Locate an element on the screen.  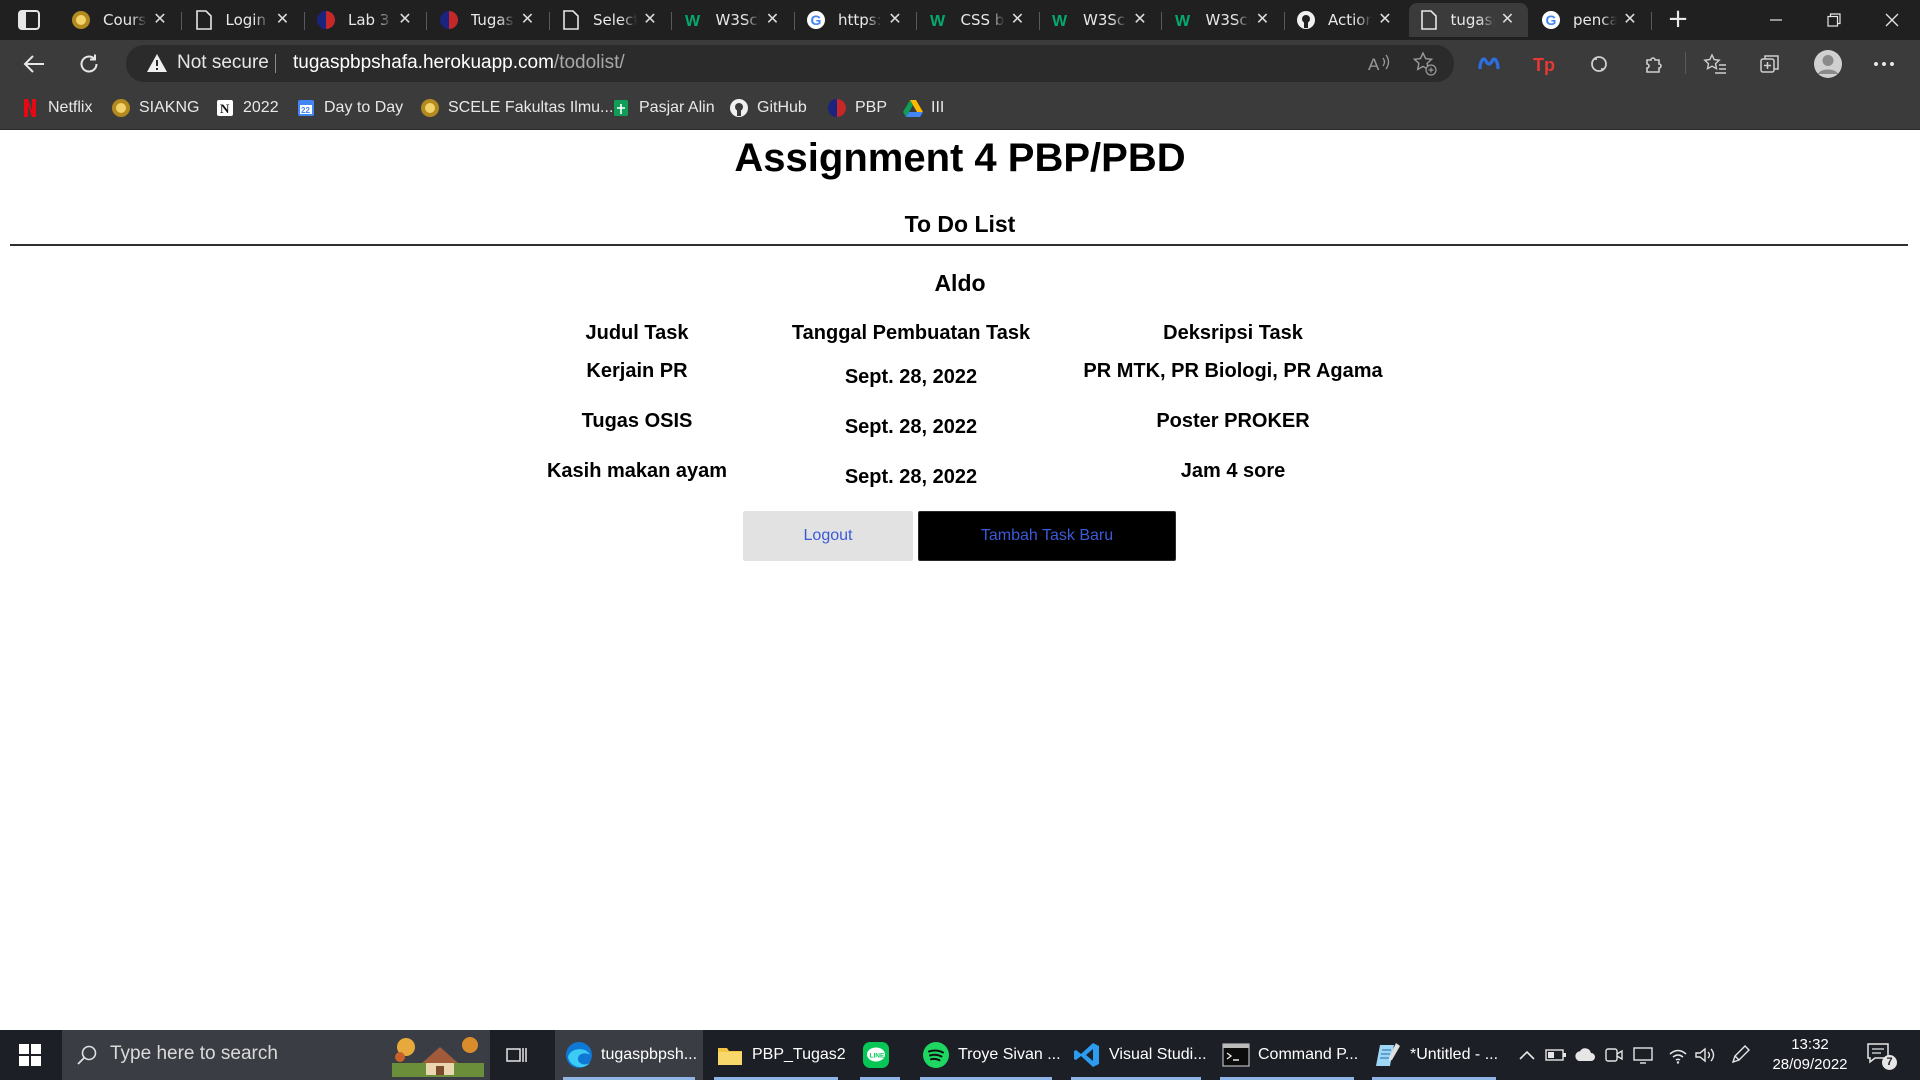
profile-button is located at coordinates (1828, 64).